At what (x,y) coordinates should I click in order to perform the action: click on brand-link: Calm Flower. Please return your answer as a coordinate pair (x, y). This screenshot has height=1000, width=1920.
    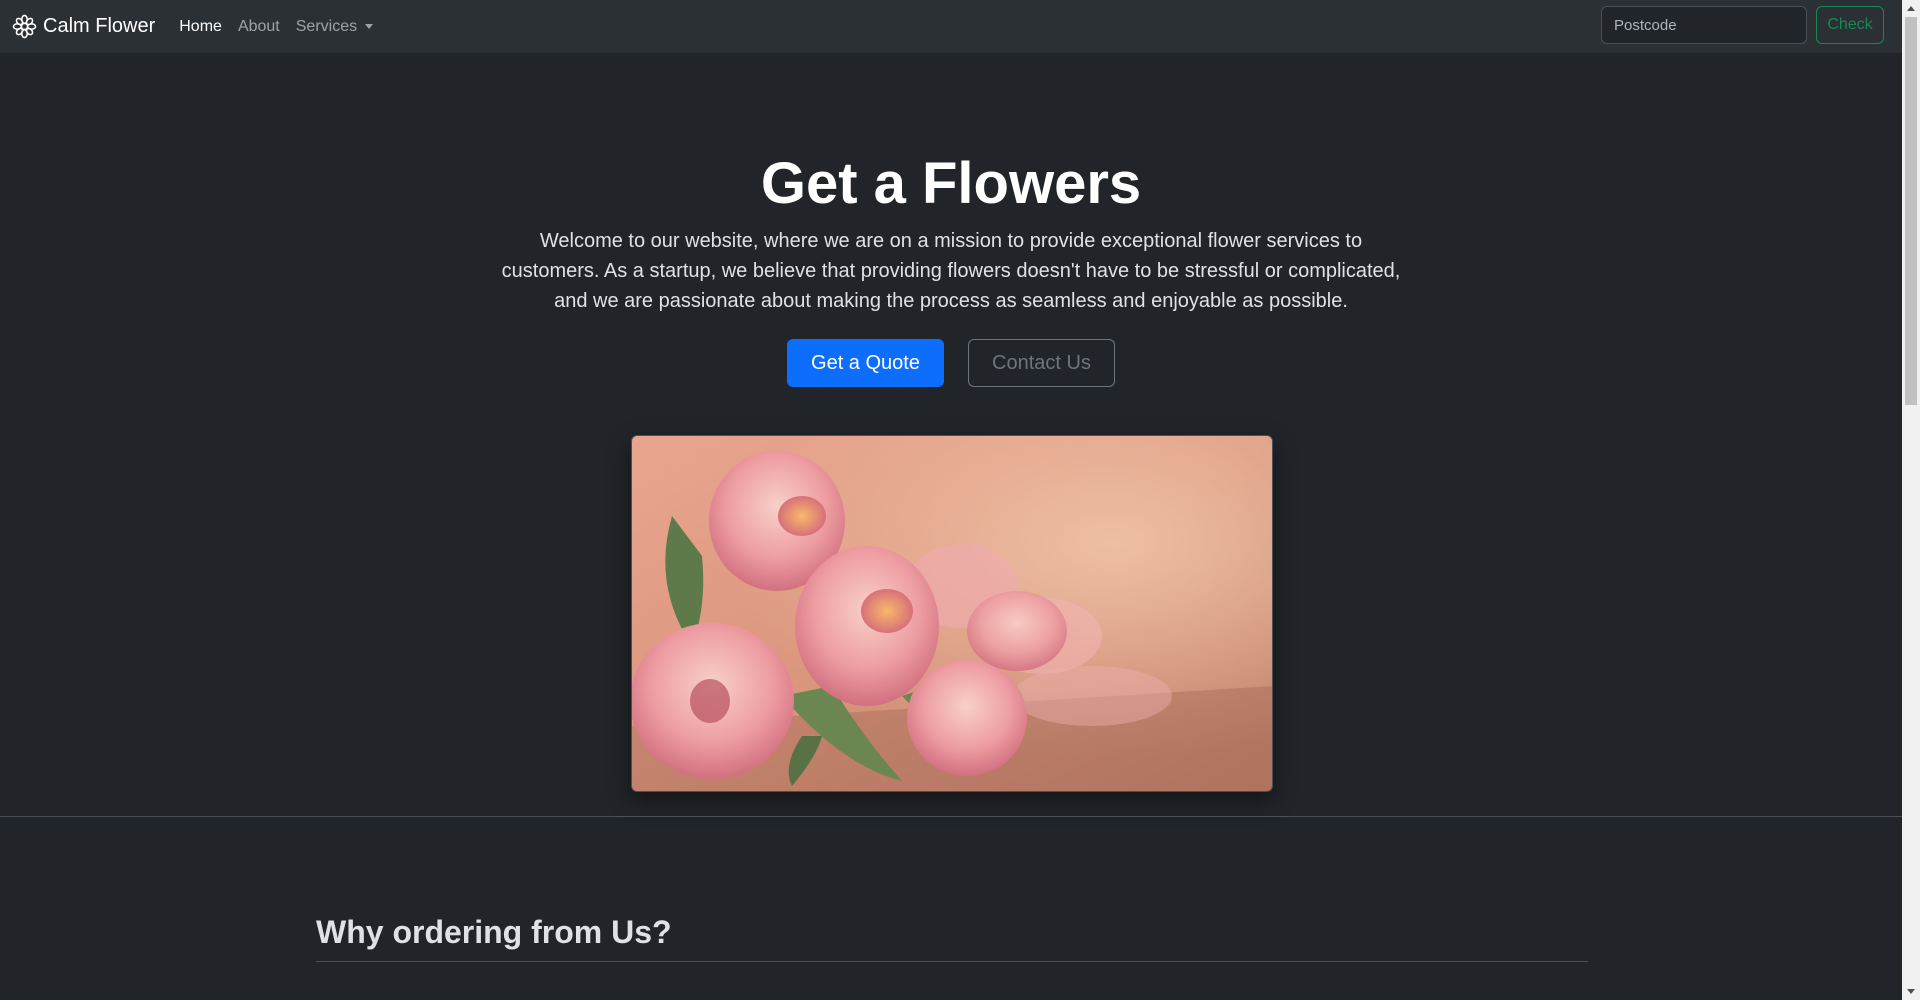
    Looking at the image, I should click on (83, 26).